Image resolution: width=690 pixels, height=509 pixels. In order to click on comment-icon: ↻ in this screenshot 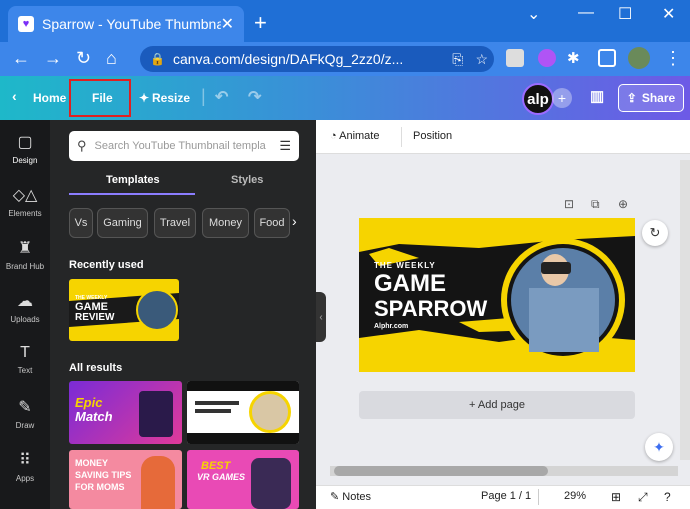, I will do `click(655, 233)`.